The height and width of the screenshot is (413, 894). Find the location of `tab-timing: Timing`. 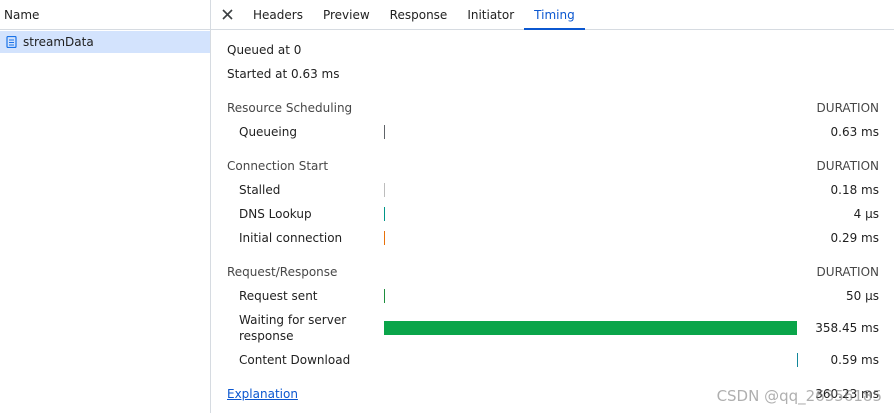

tab-timing: Timing is located at coordinates (554, 15).